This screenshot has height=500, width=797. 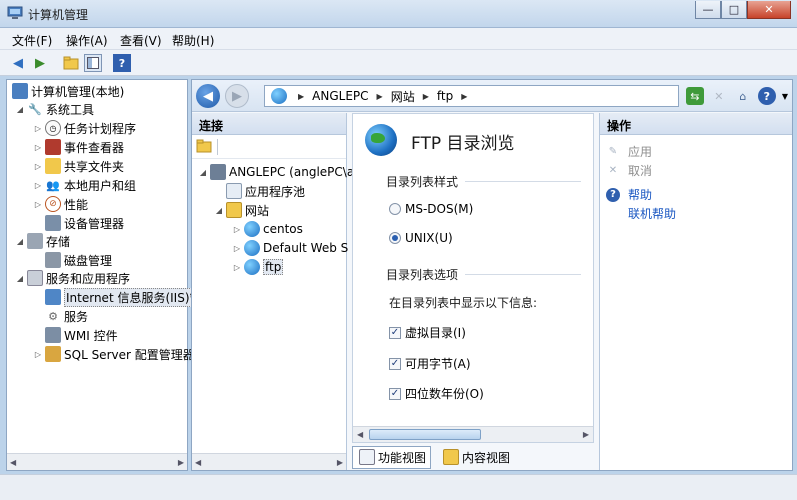 I want to click on clock-icon: ◷, so click(x=53, y=128).